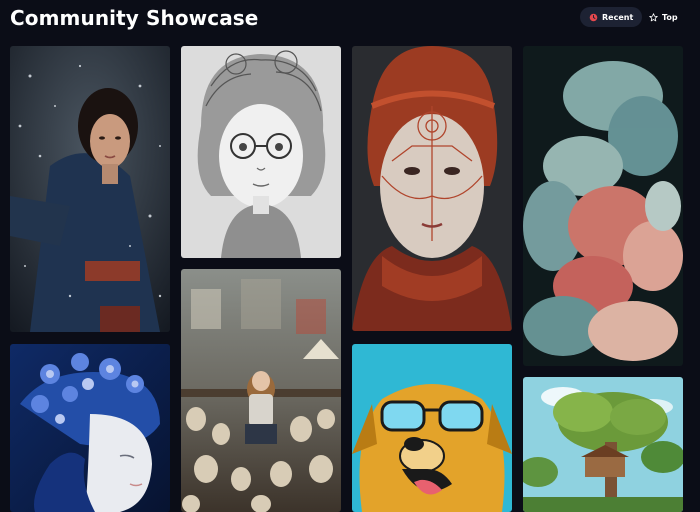 The width and height of the screenshot is (700, 512). I want to click on dog-sunglasses-illustration-image, so click(432, 428).